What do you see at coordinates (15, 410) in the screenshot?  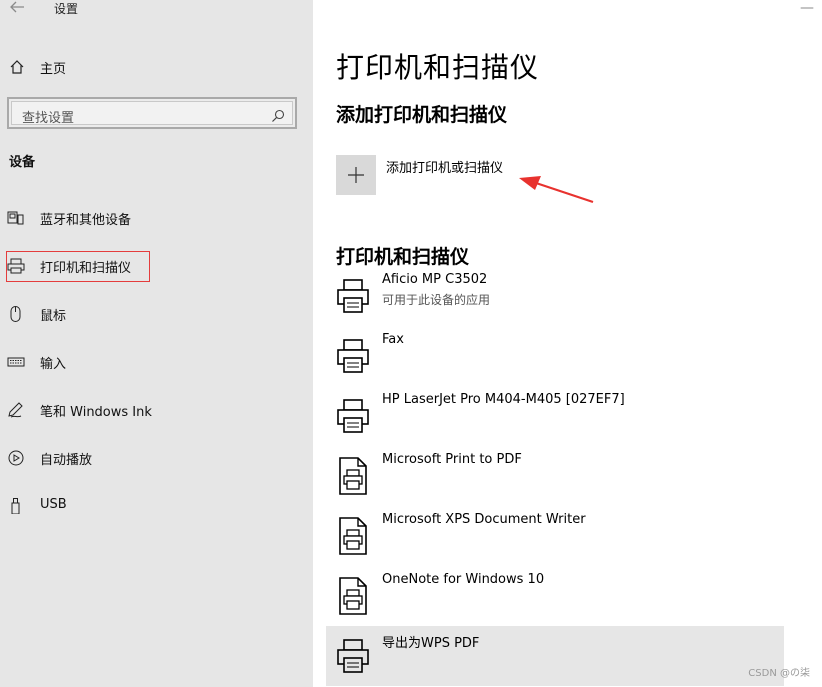 I see `pen-icon` at bounding box center [15, 410].